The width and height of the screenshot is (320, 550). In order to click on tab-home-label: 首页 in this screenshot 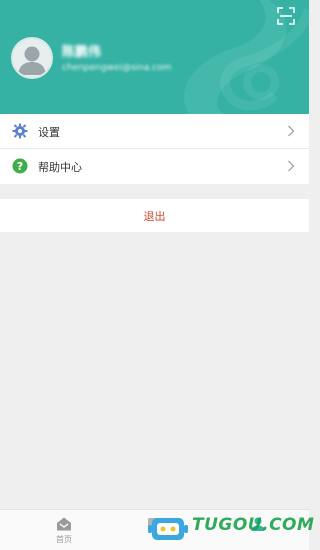, I will do `click(64, 539)`.